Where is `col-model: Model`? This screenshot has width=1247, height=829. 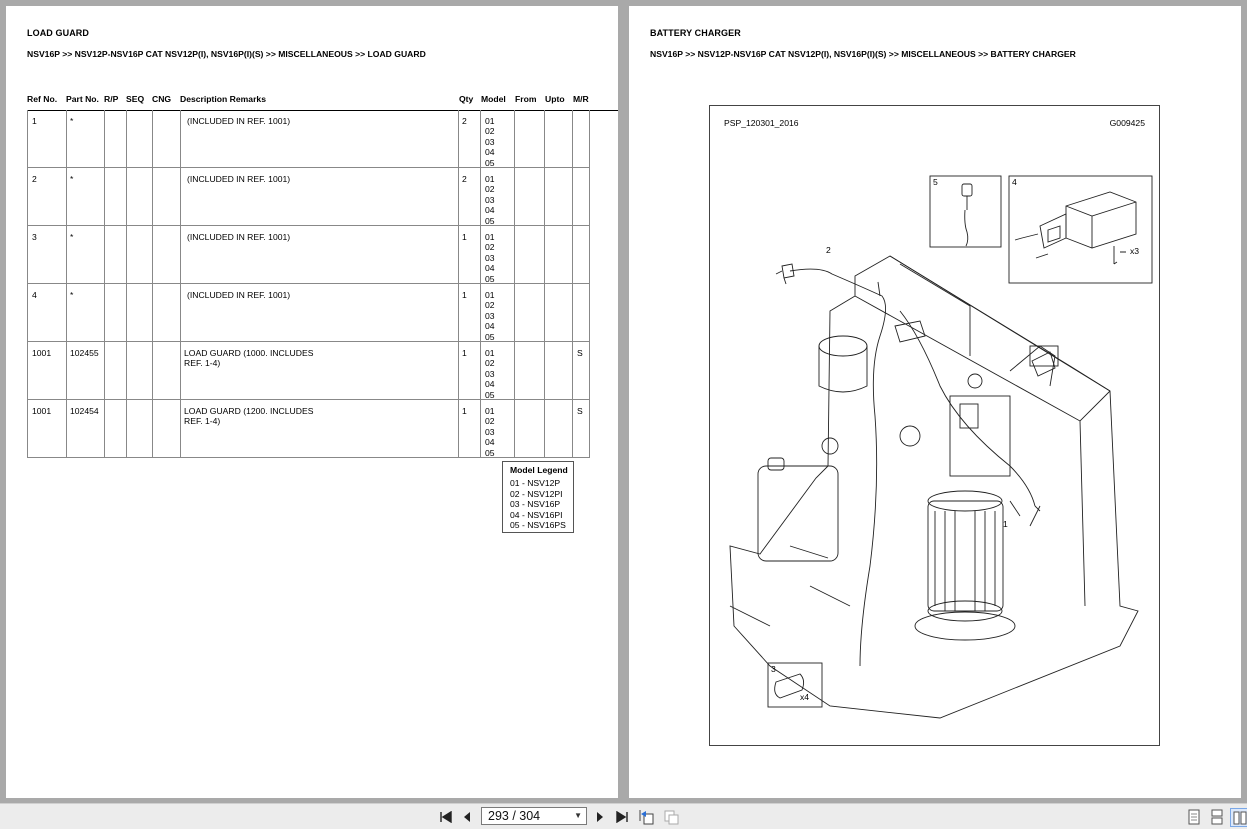
col-model: Model is located at coordinates (493, 99).